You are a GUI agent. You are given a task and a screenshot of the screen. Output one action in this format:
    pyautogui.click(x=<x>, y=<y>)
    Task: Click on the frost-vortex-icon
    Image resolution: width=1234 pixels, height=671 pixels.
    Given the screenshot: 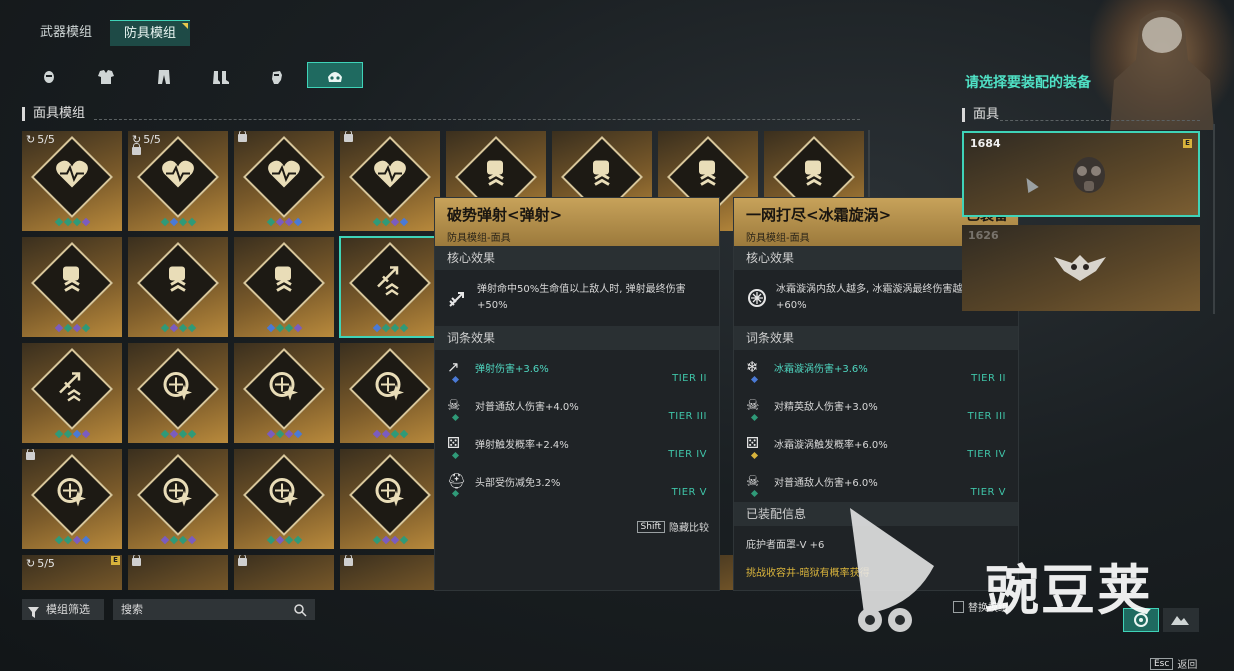 What is the action you would take?
    pyautogui.click(x=757, y=298)
    